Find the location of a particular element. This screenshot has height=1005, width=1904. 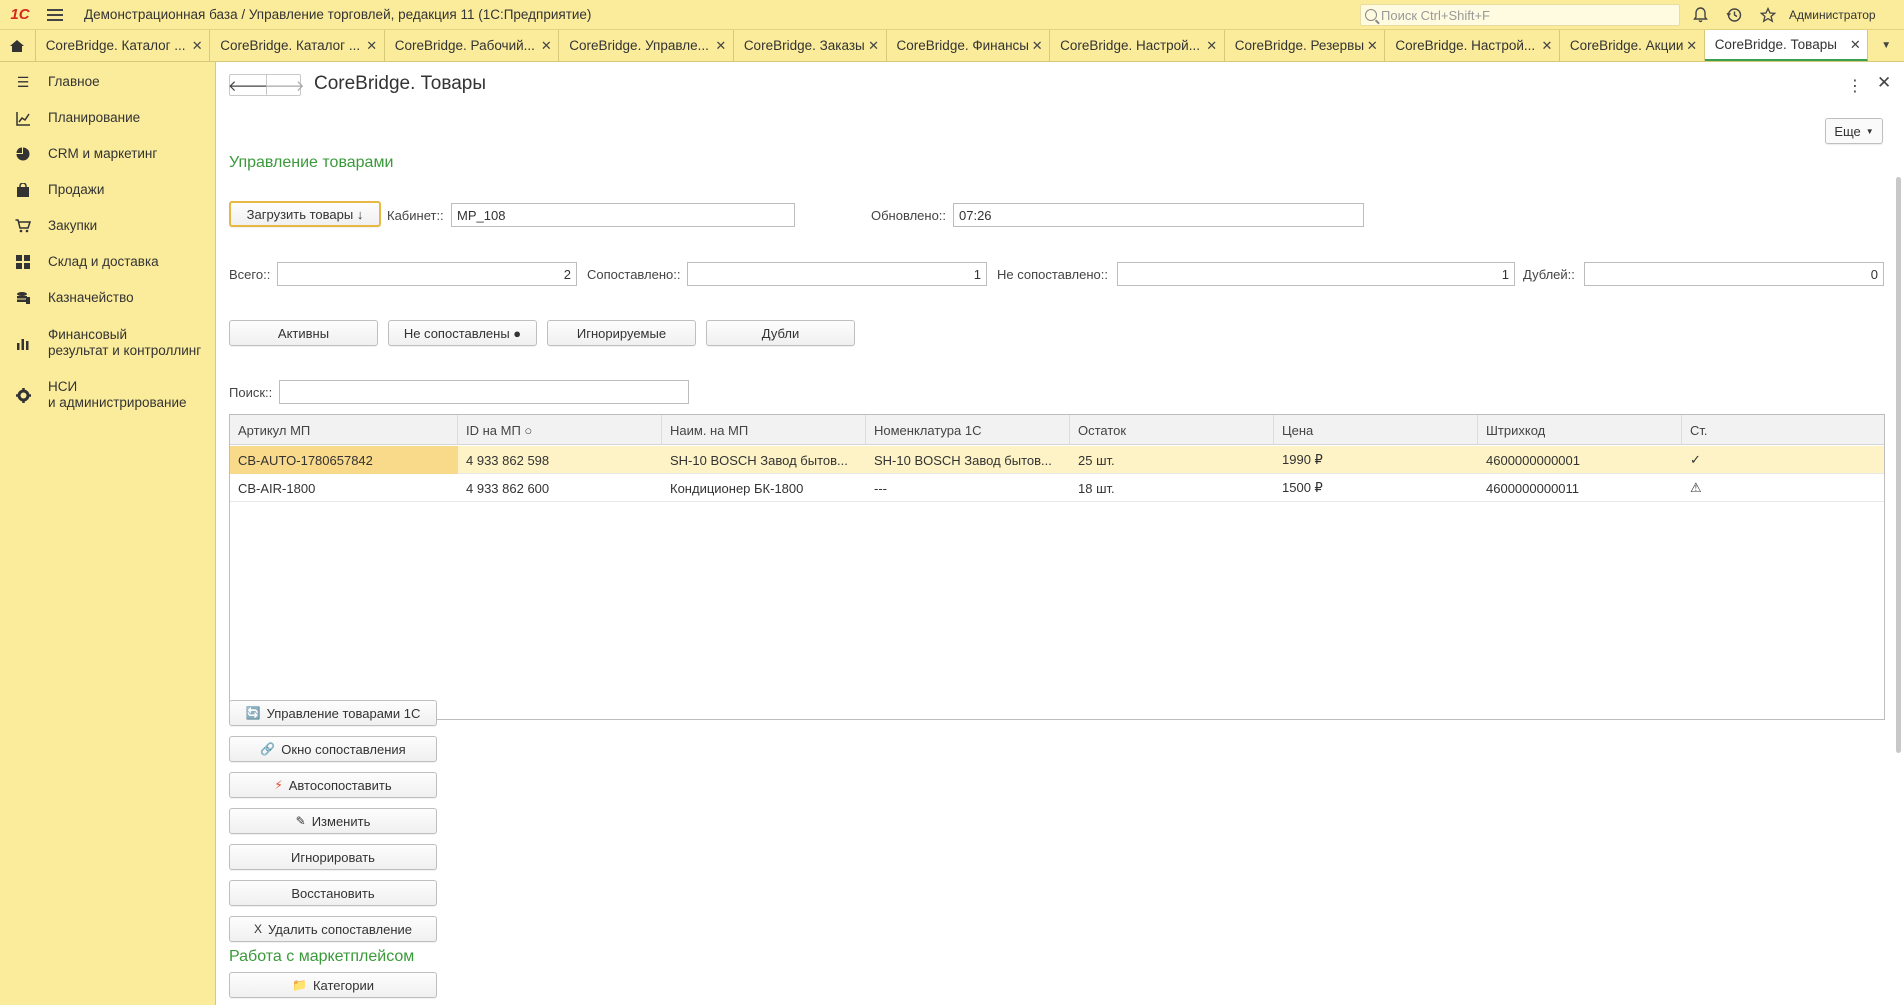

more-vertical-icon: ⋮ is located at coordinates (1855, 86).